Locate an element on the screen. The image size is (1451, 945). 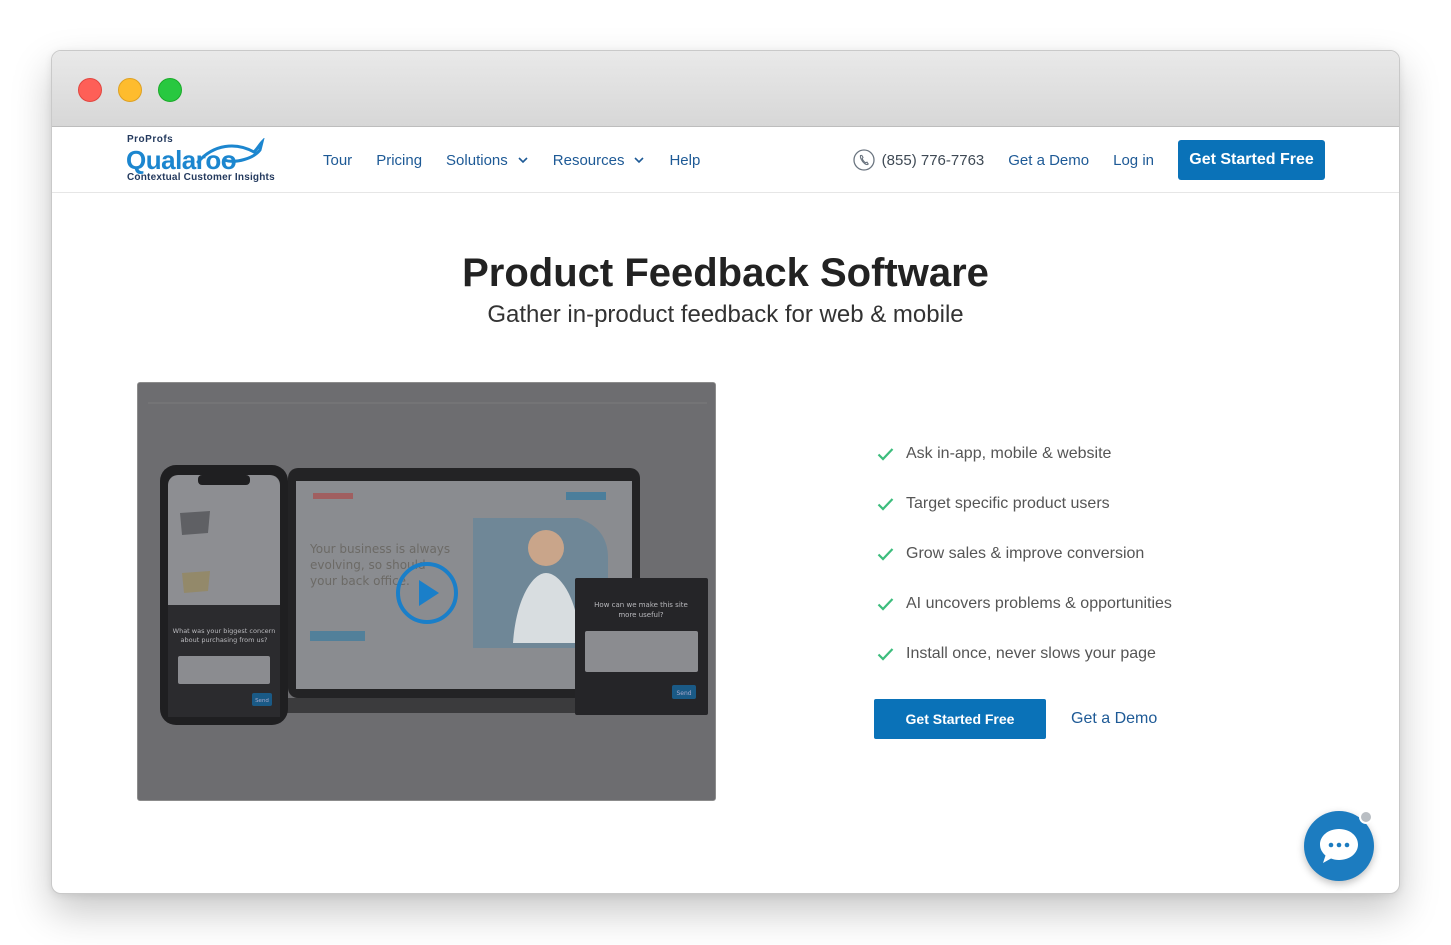
phone-survey-textarea is located at coordinates (224, 670).